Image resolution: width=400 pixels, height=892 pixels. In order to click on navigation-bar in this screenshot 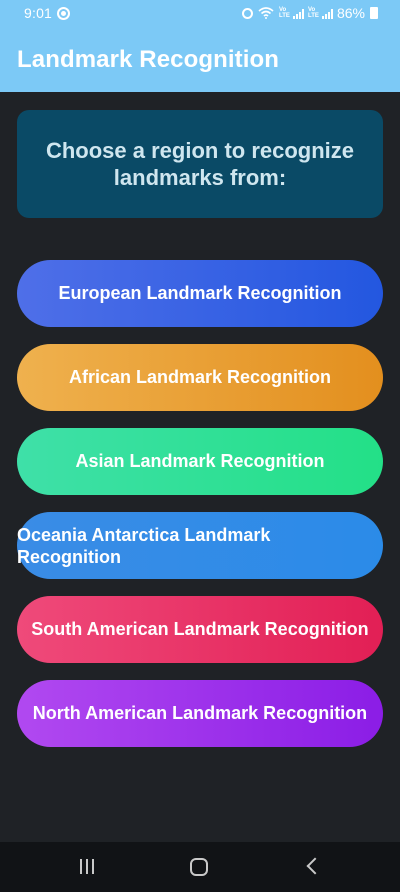, I will do `click(200, 867)`.